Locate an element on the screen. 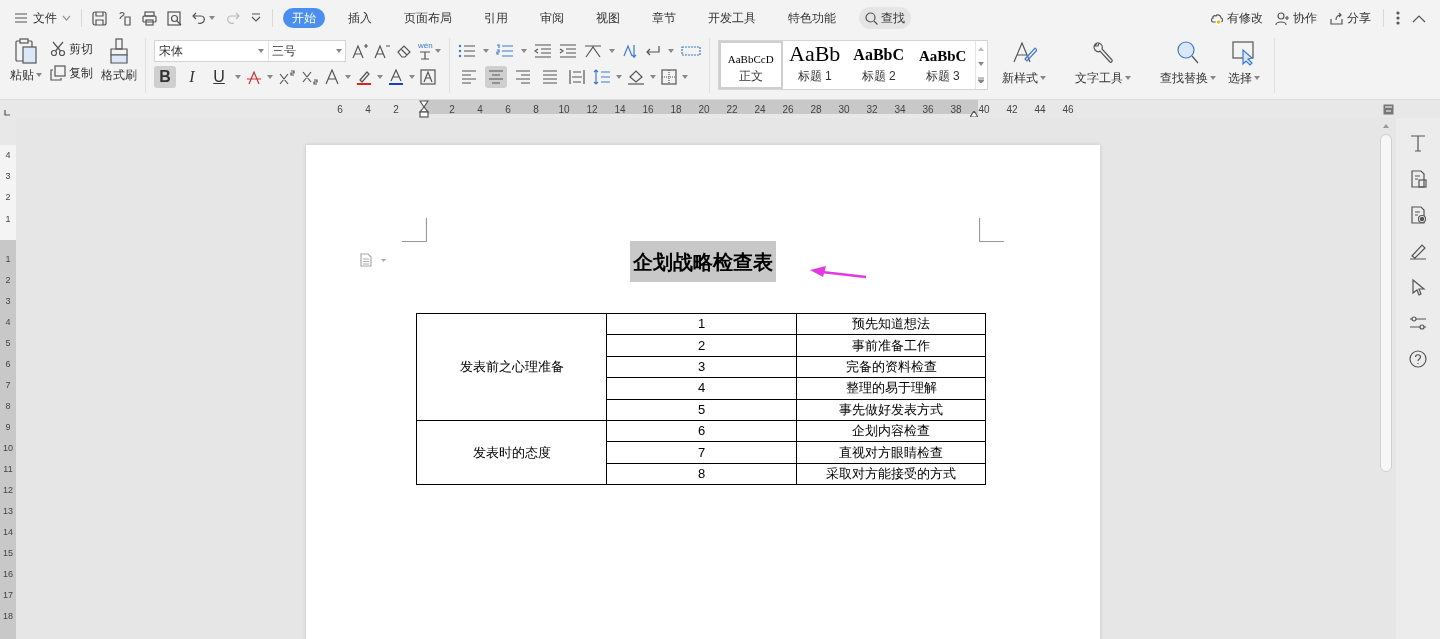 This screenshot has width=1440, height=639. ribbon-tab: 章节 is located at coordinates (664, 18).